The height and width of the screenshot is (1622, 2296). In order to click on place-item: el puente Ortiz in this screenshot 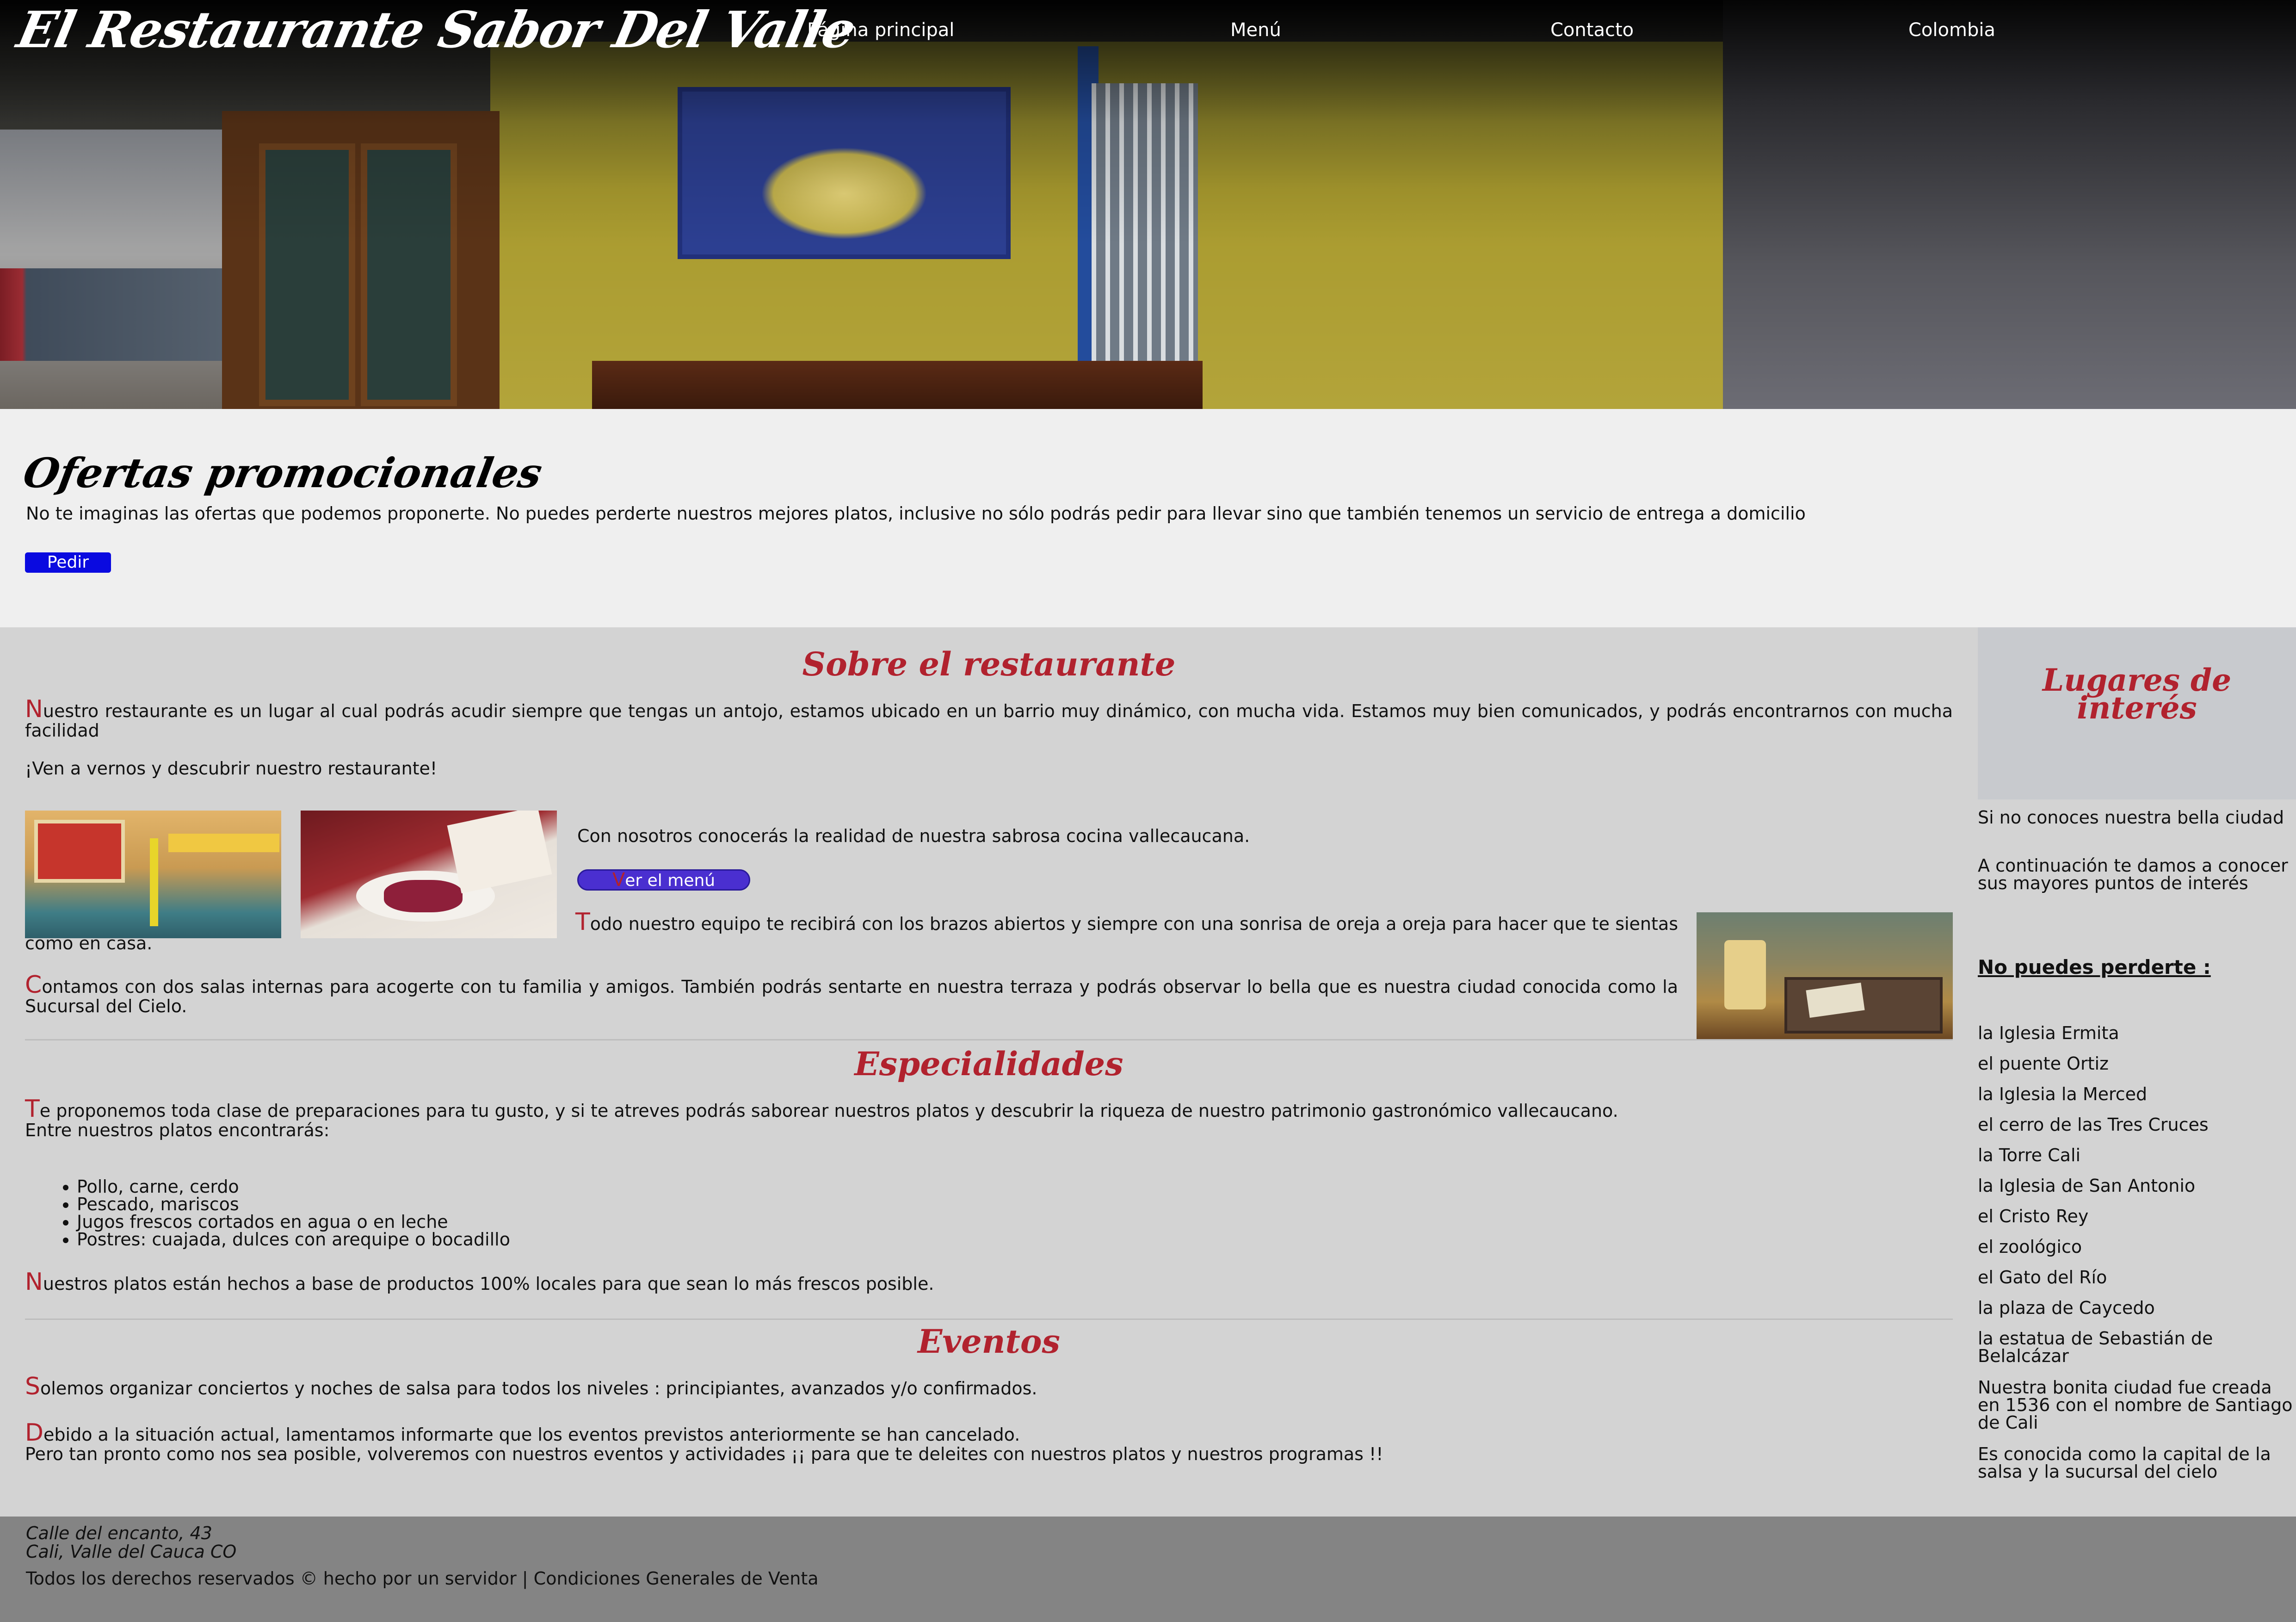, I will do `click(2043, 1063)`.